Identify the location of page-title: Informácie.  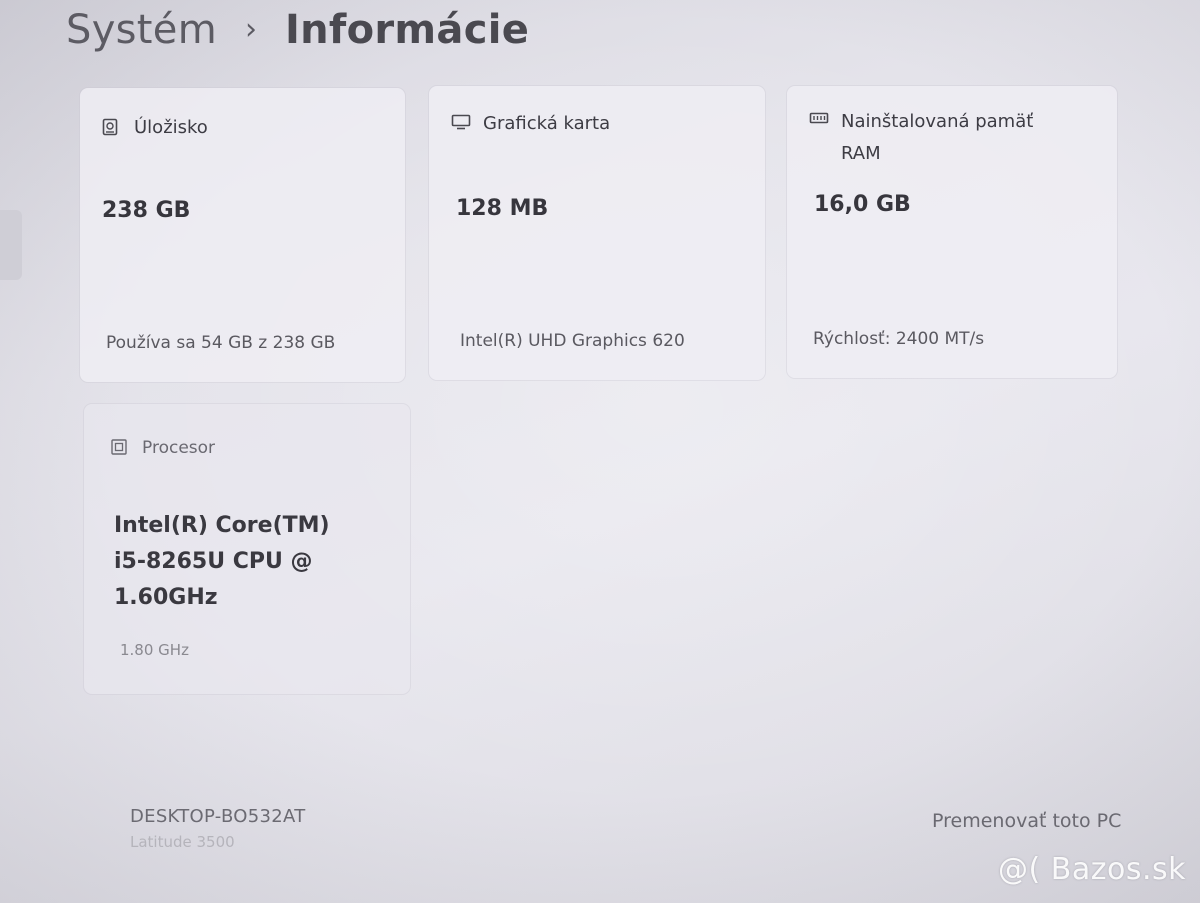
(407, 30).